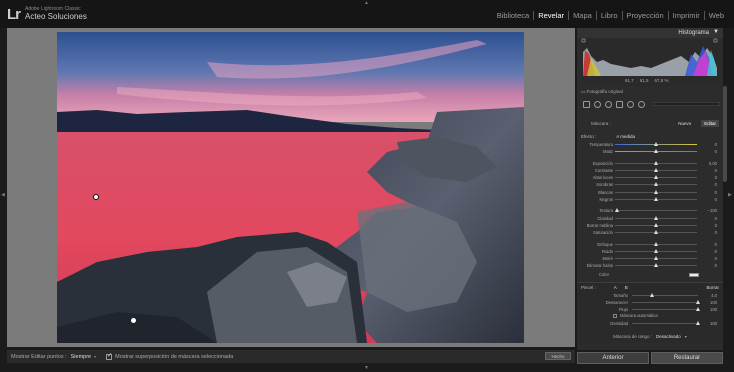 The width and height of the screenshot is (734, 372). Describe the element at coordinates (684, 123) in the screenshot. I see `mask-new-button: Nuevo` at that location.